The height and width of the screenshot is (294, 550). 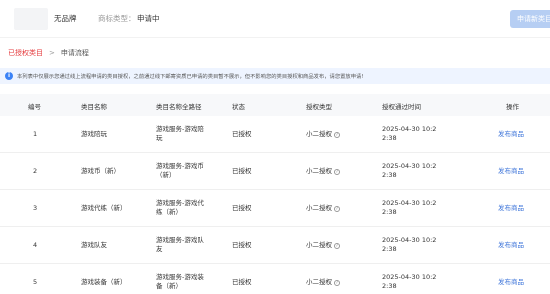 What do you see at coordinates (180, 277) in the screenshot?
I see `row-category-path-line1: 游戏服务-游戏装` at bounding box center [180, 277].